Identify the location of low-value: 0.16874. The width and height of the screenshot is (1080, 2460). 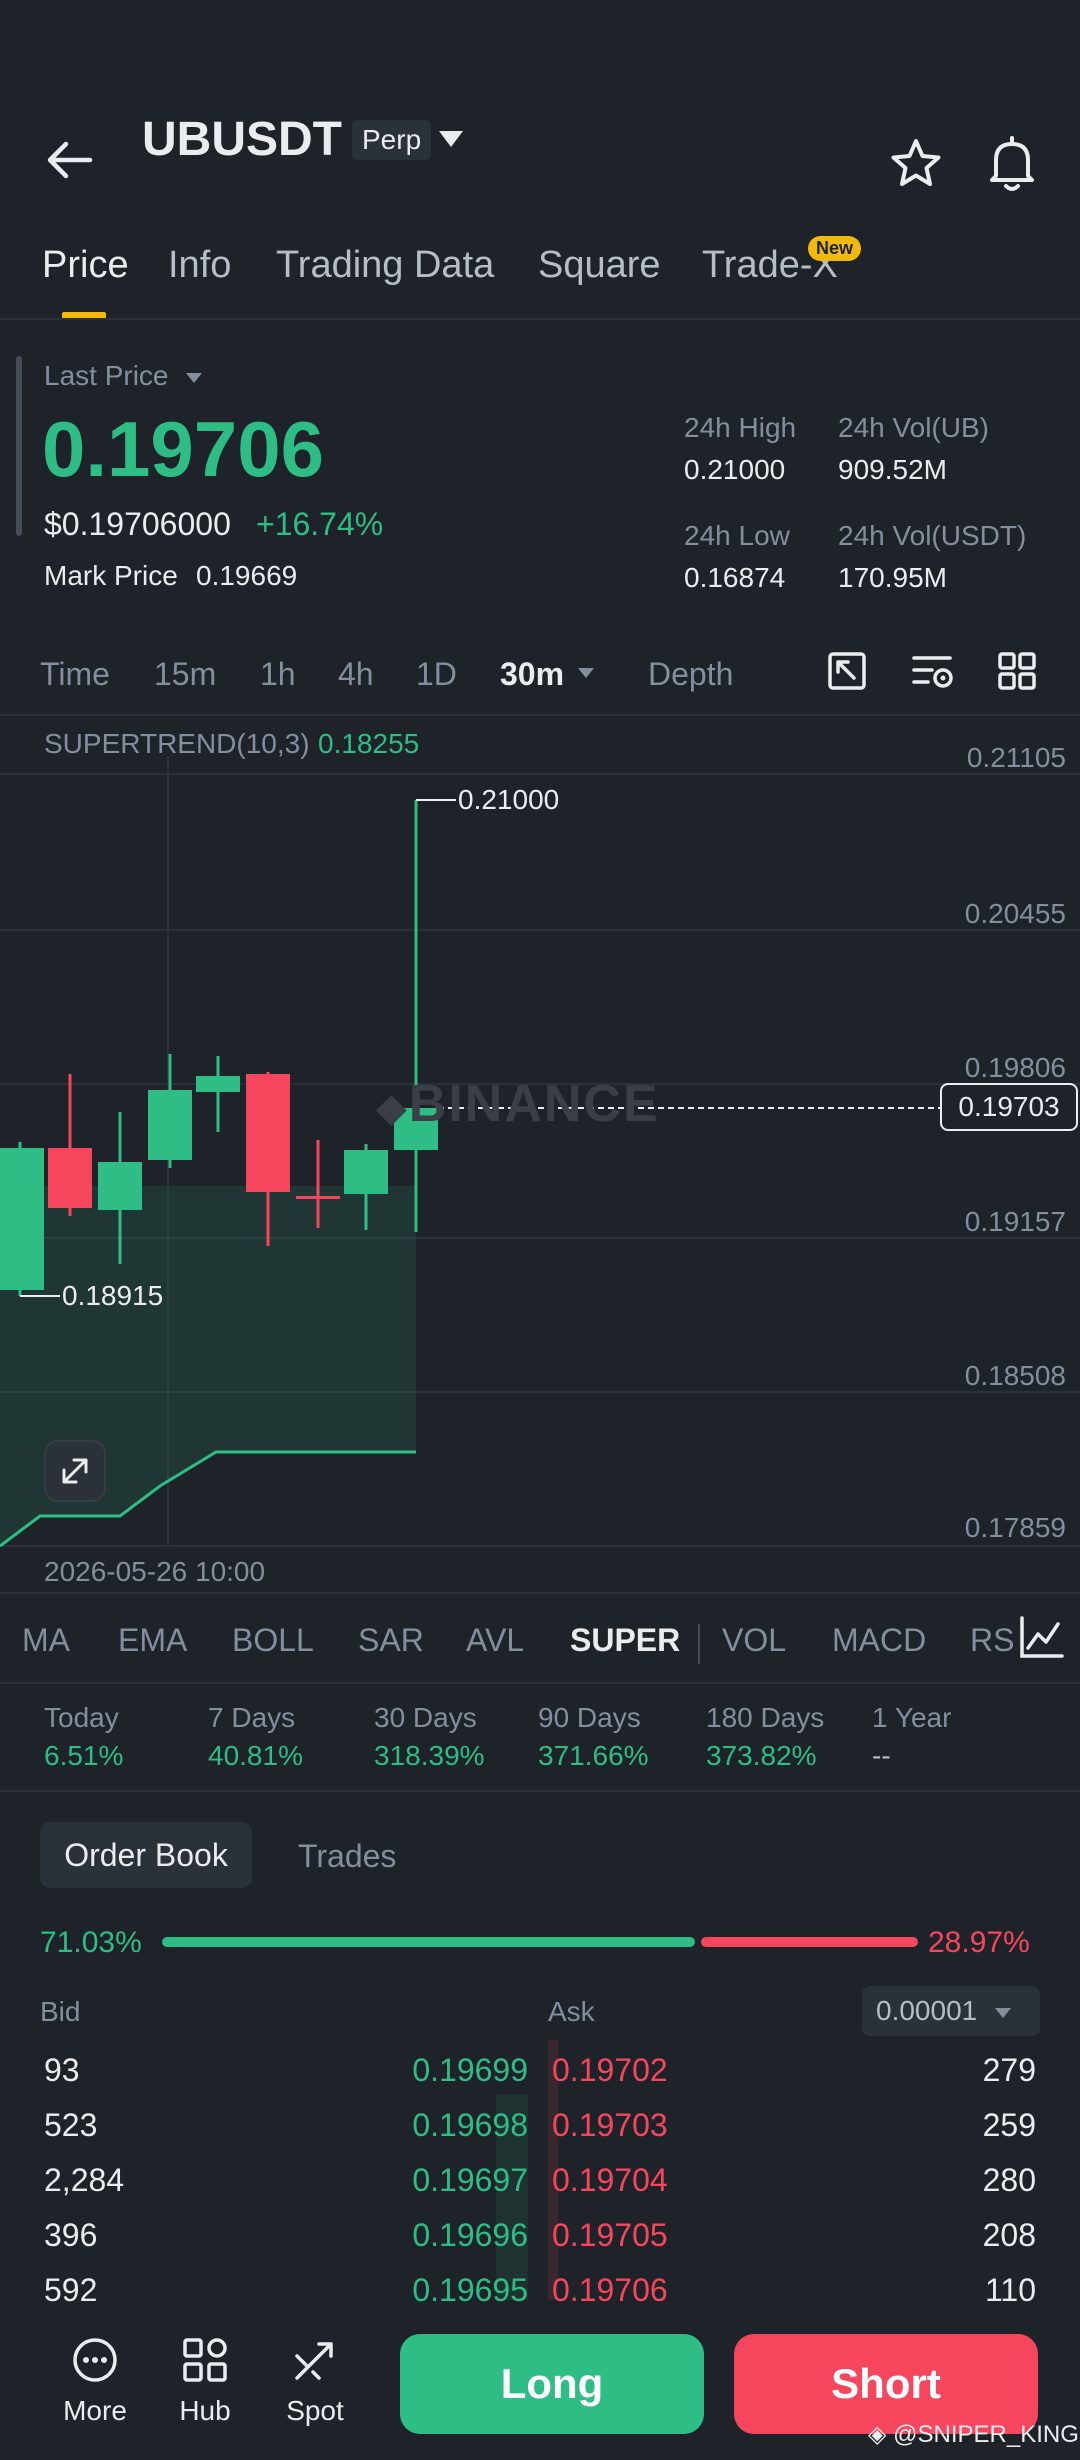
(735, 577).